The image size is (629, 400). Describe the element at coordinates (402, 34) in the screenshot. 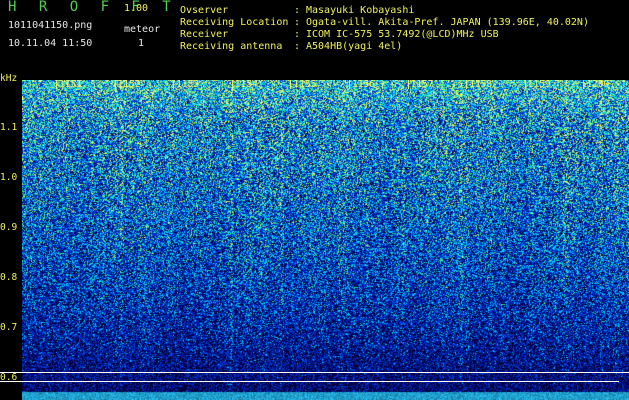

I see `receiver-value: ICOM IC-575 53.7492(@LCD)MHz USB` at that location.